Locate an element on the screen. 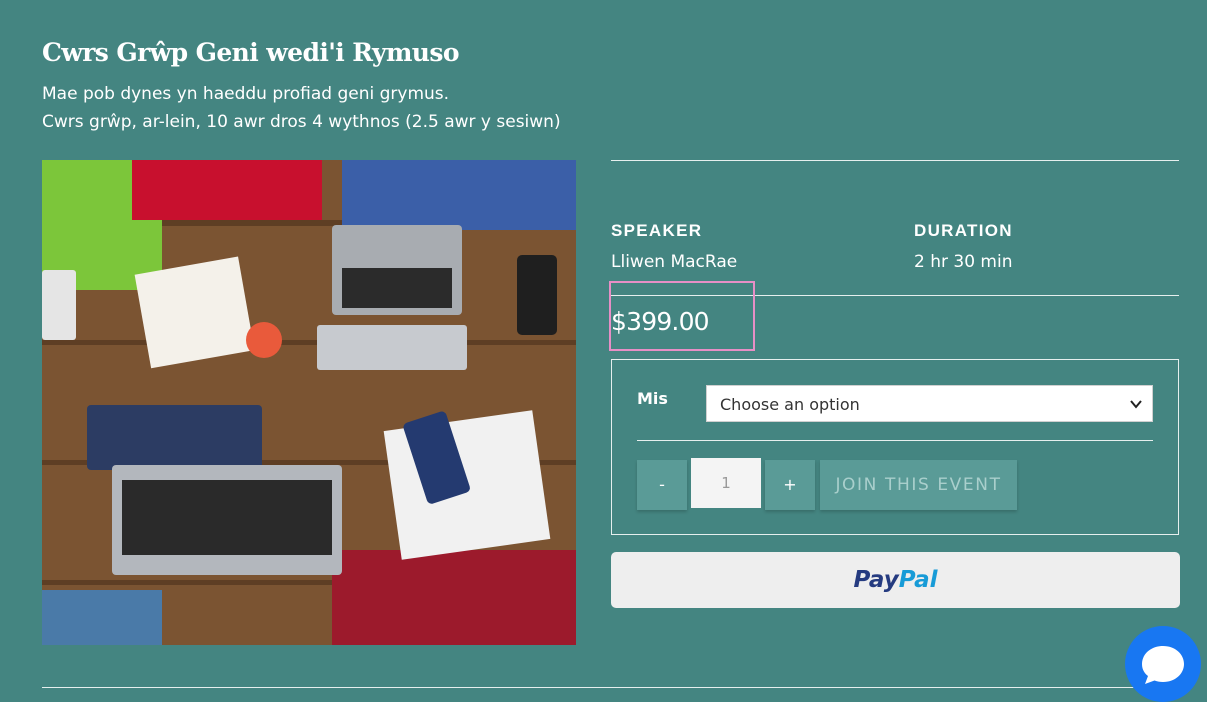  month-select: Choose an option is located at coordinates (929, 403).